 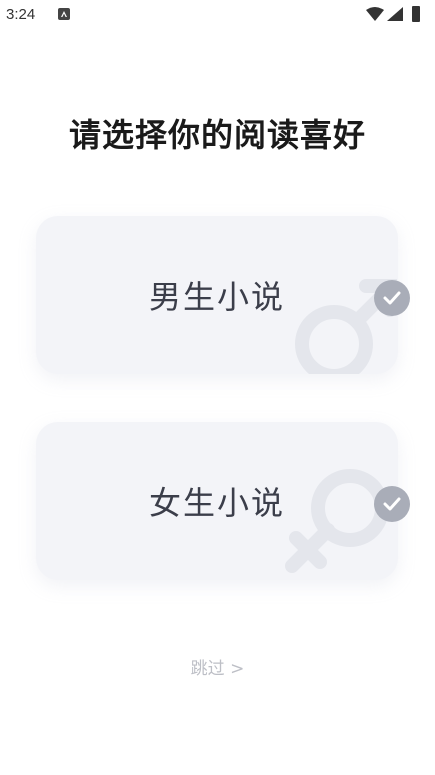 What do you see at coordinates (395, 14) in the screenshot?
I see `signal-icon` at bounding box center [395, 14].